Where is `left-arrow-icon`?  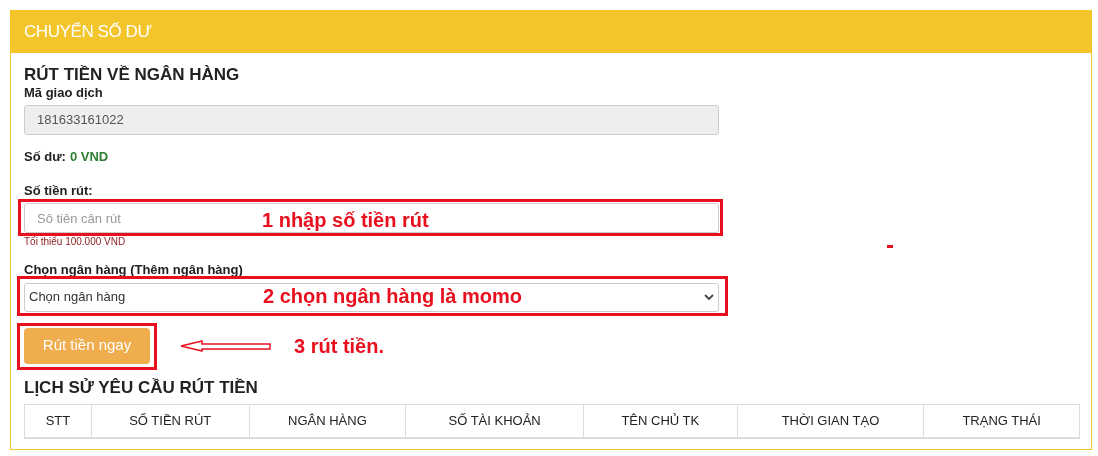 left-arrow-icon is located at coordinates (226, 345).